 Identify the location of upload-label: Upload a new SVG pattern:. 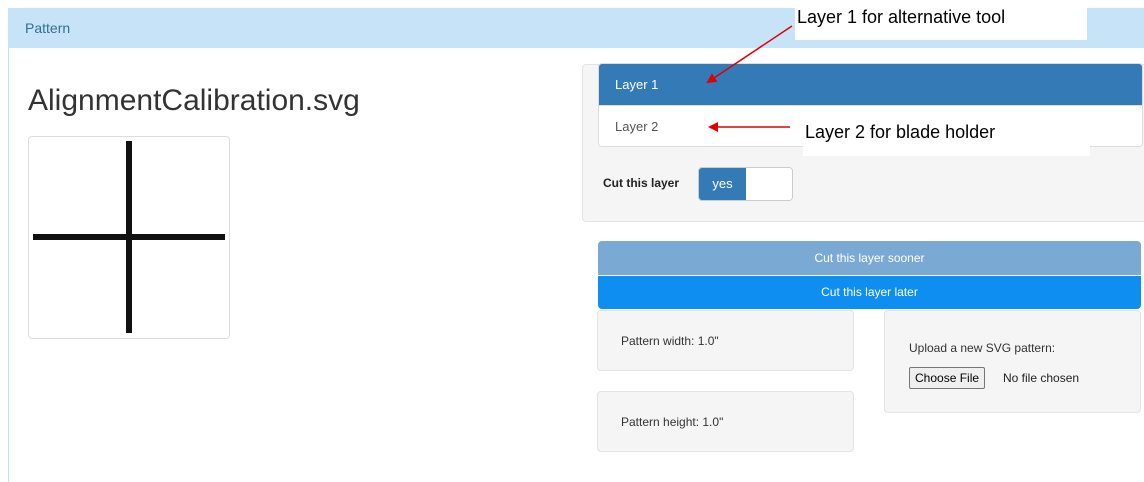
(982, 348).